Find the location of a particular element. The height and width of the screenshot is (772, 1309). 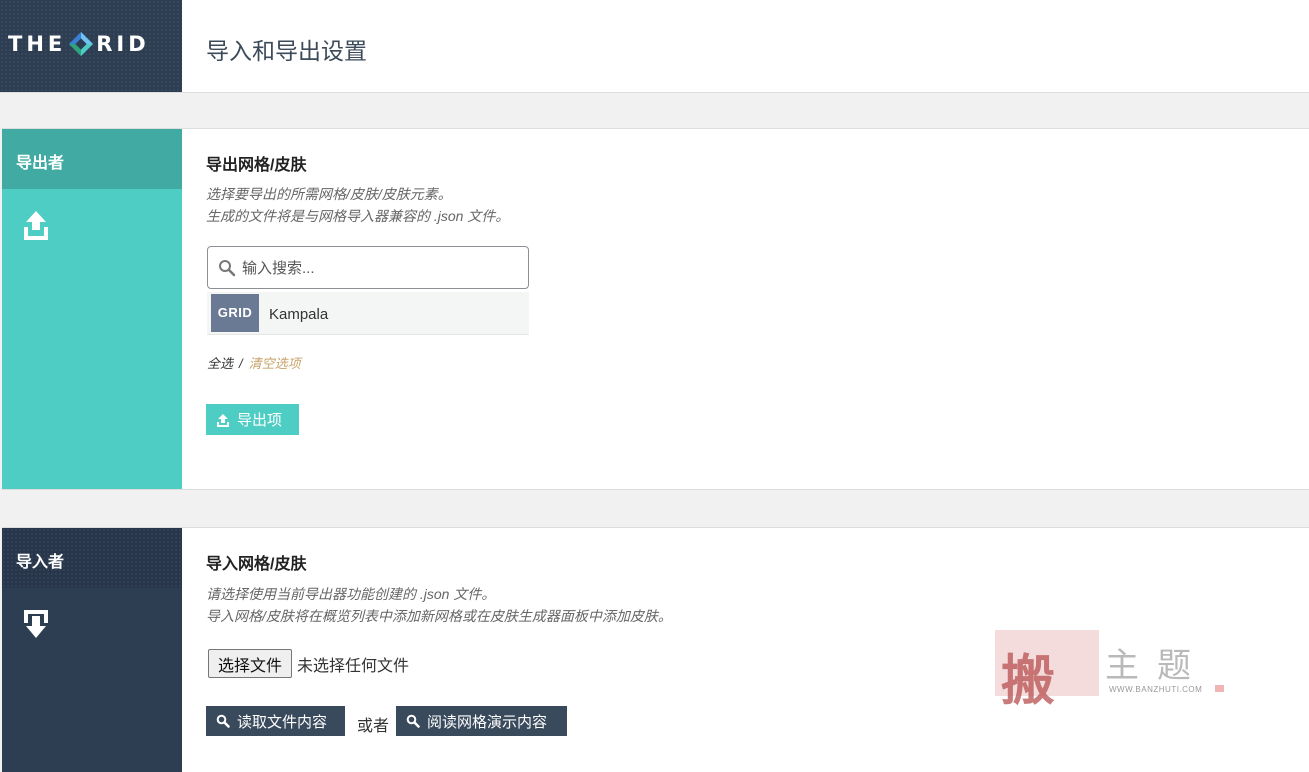

upload-icon is located at coordinates (36, 225).